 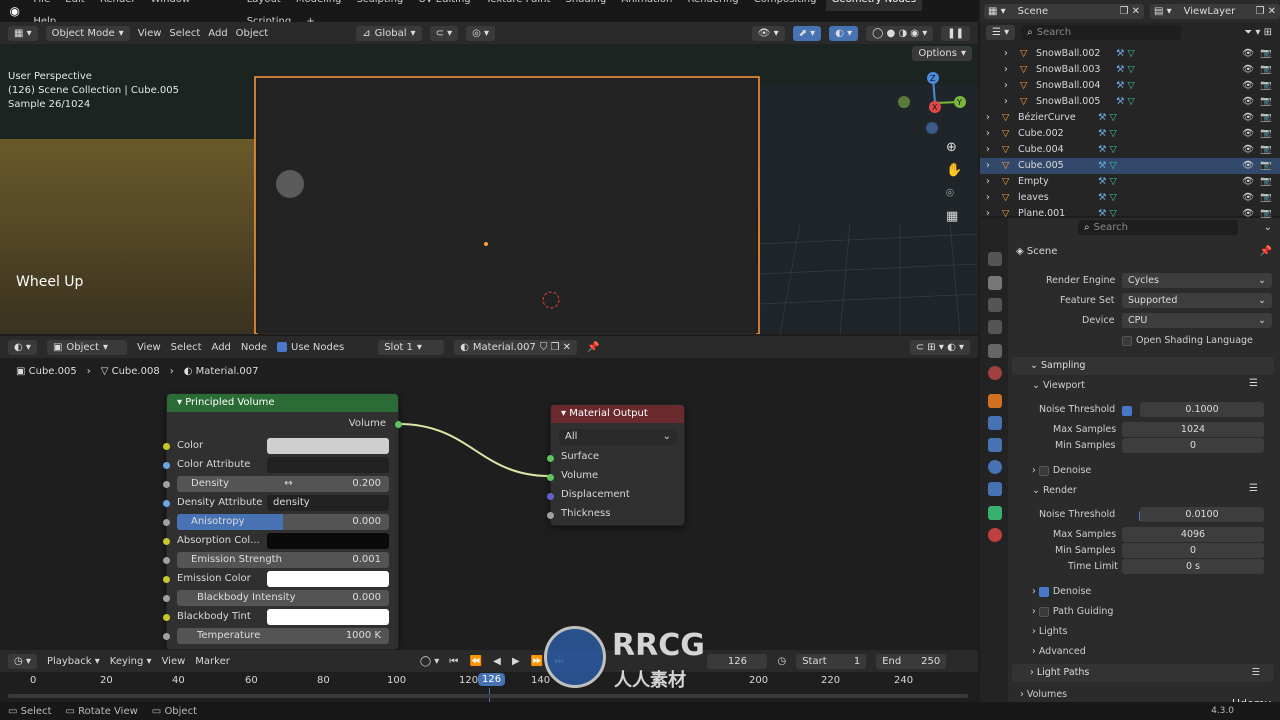 I want to click on render-engine-dropdown: Cycles ⌄, so click(x=1197, y=280).